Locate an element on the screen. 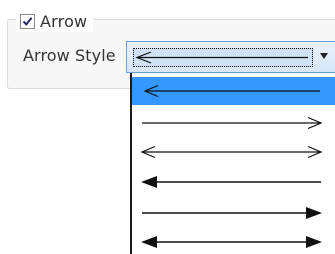  option-left-filled-arrow is located at coordinates (233, 182).